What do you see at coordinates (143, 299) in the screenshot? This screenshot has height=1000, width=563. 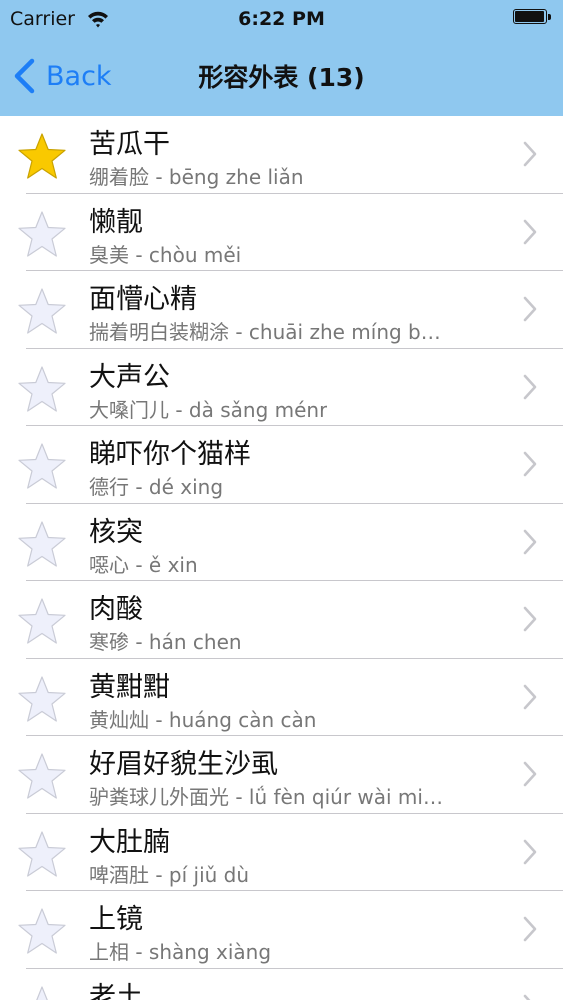 I see `item-title: 面懵心精` at bounding box center [143, 299].